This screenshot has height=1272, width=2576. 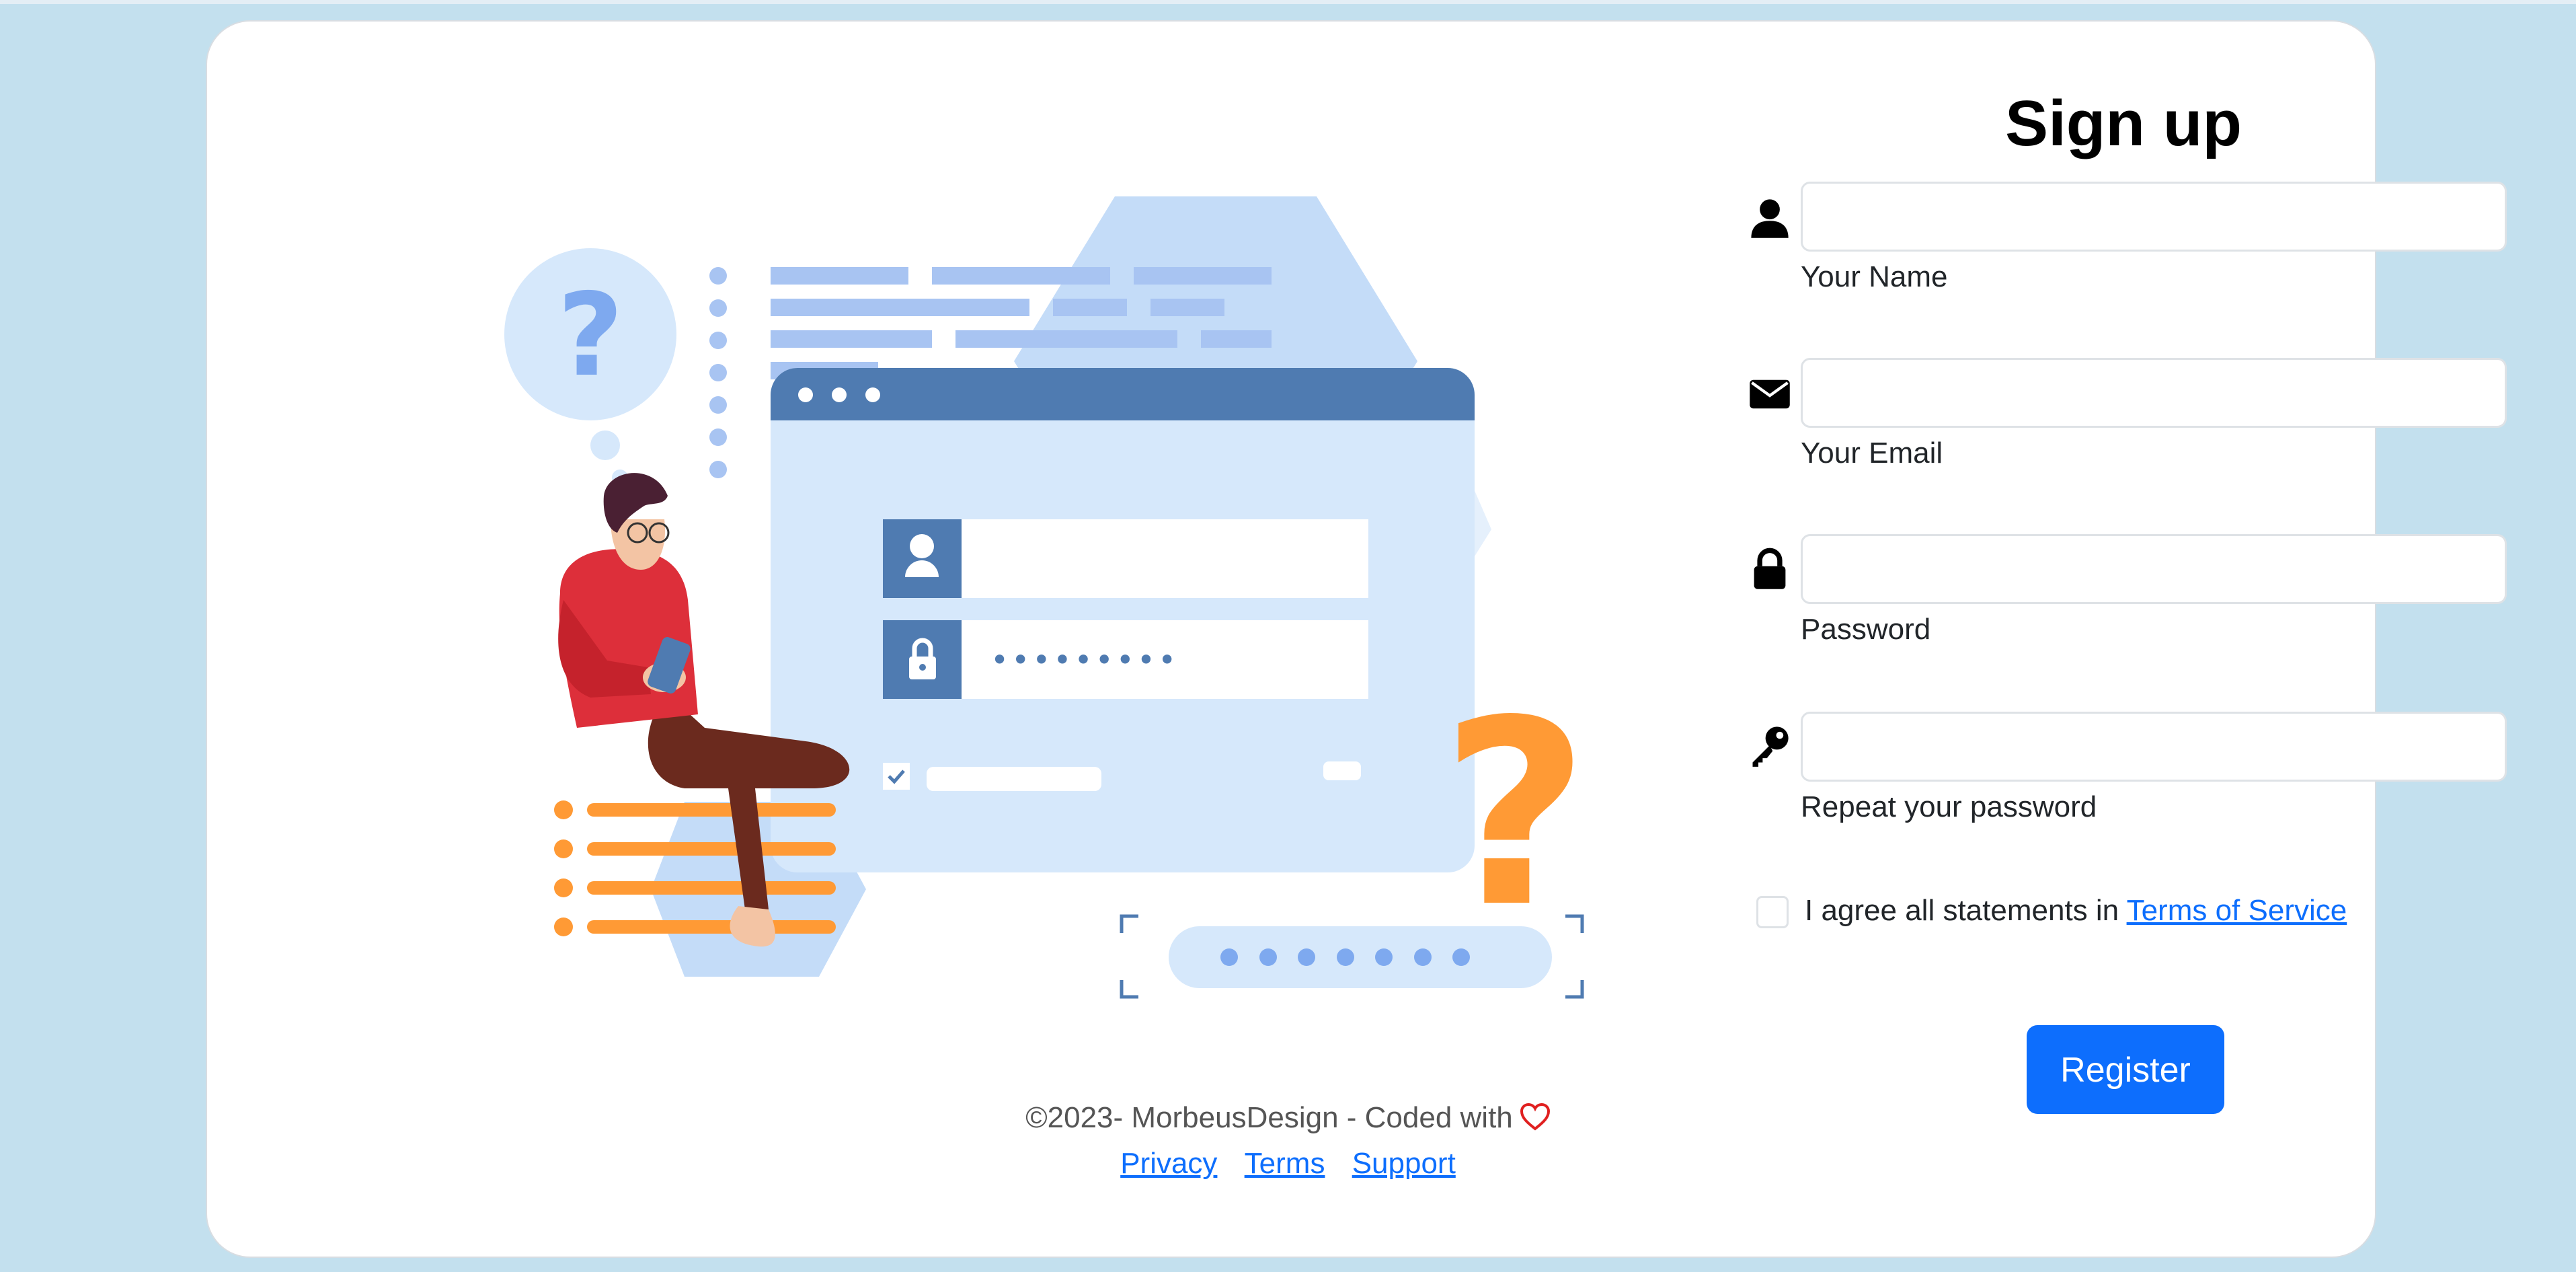 I want to click on footer-copyright: ©2023- MorbeusDesign - Coded with, so click(x=1288, y=1118).